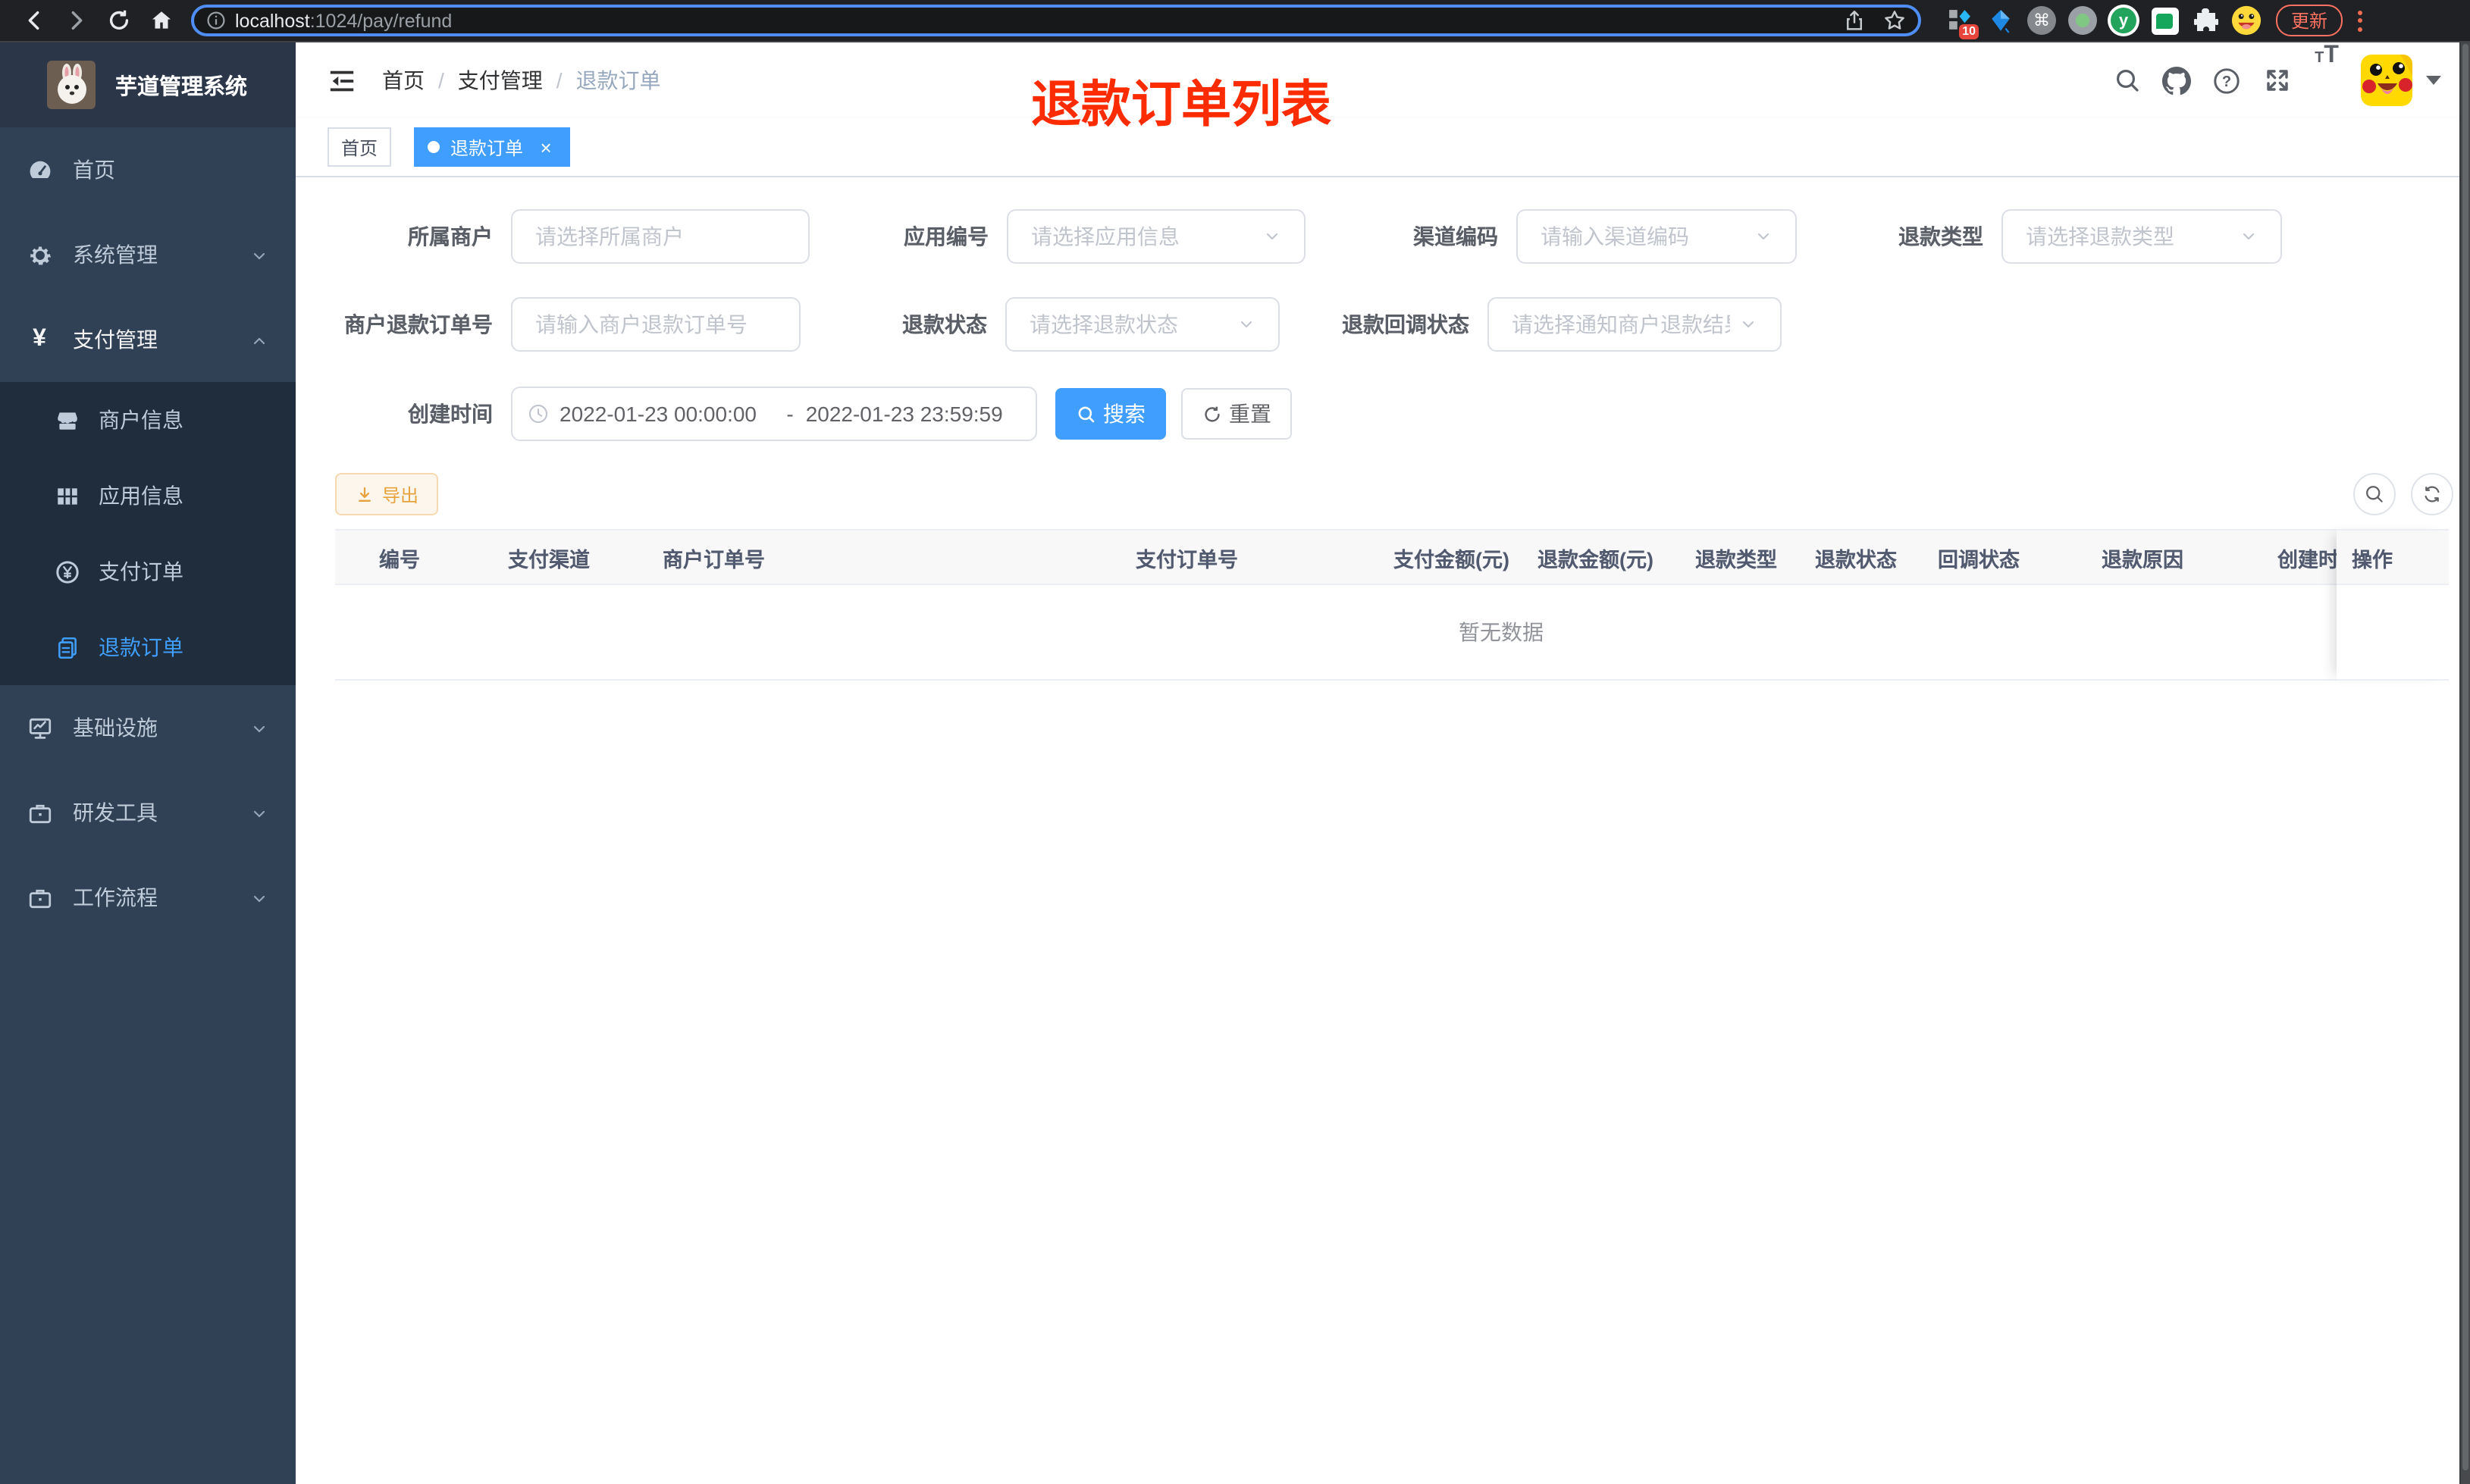  Describe the element at coordinates (492, 147) in the screenshot. I see `tag-refund-order: 退款订单 ×` at that location.